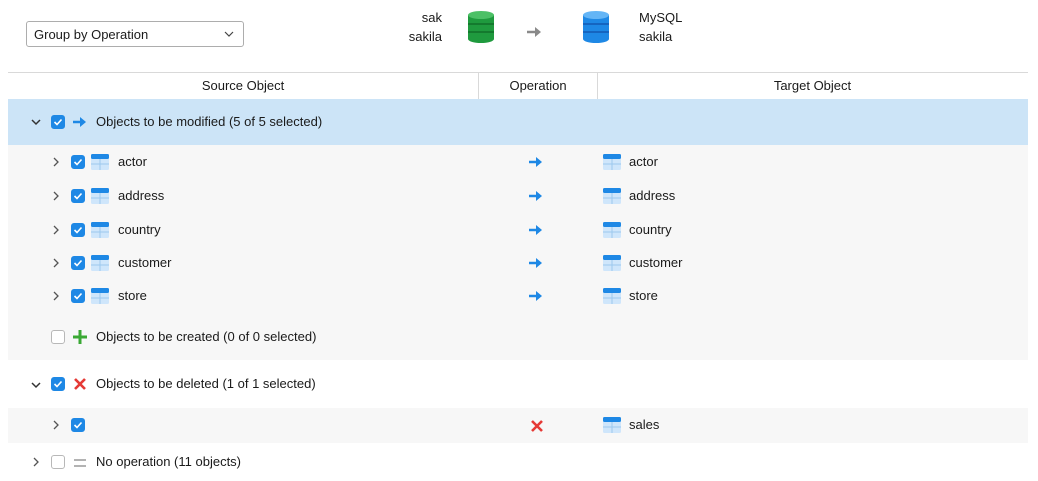 Image resolution: width=1038 pixels, height=481 pixels. I want to click on source-object-name: country, so click(139, 229).